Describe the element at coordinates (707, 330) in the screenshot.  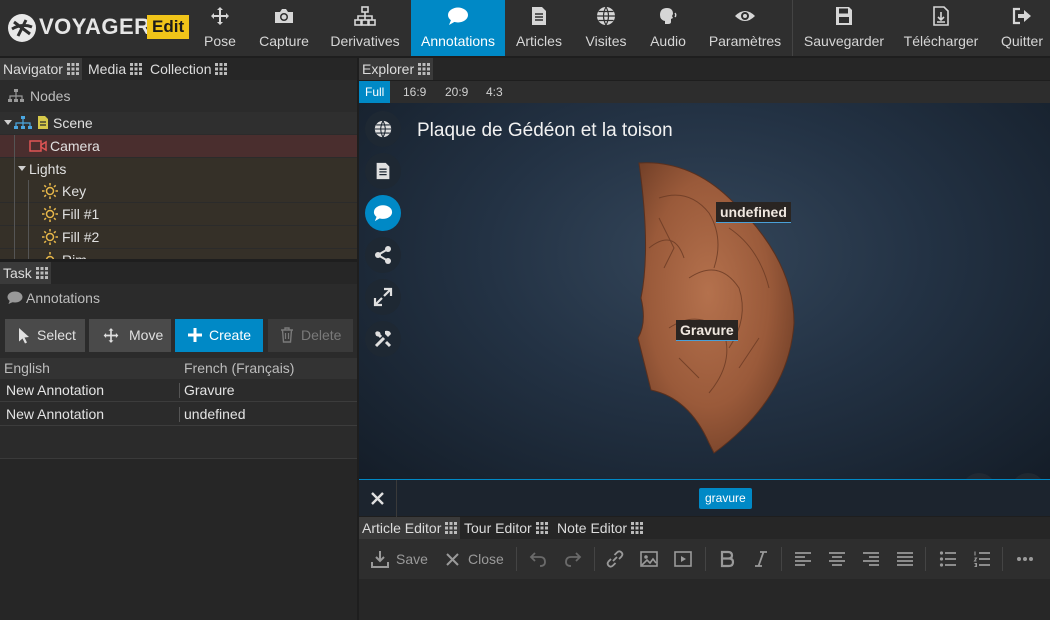
I see `annotation-marker: Gravure` at that location.